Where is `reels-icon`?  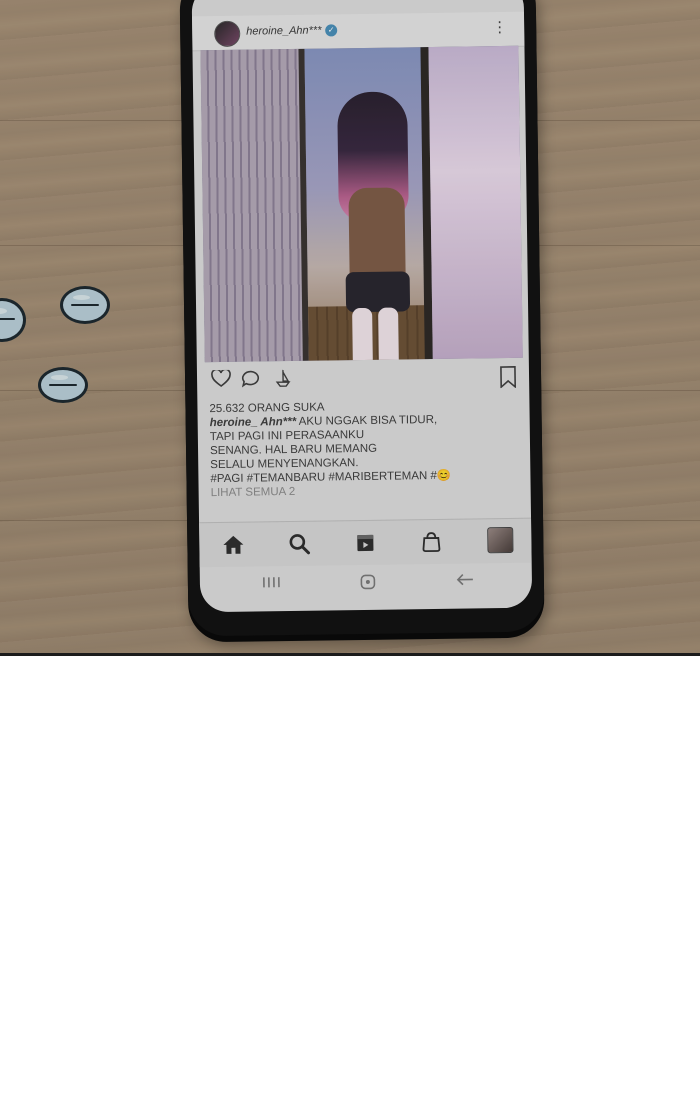
reels-icon is located at coordinates (365, 543).